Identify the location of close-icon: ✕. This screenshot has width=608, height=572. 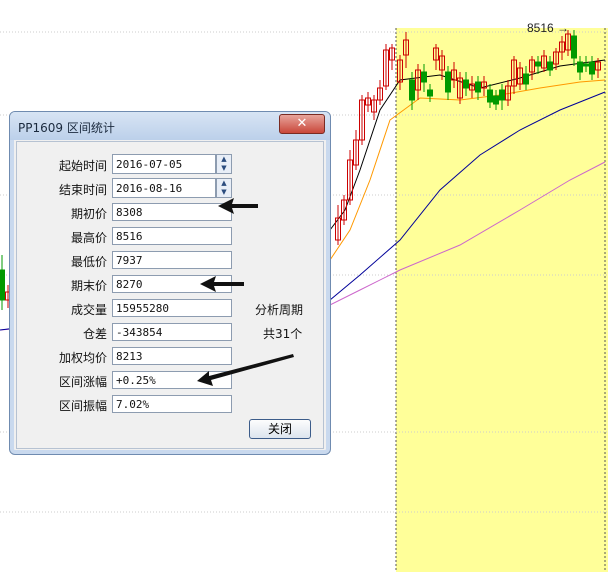
(302, 124).